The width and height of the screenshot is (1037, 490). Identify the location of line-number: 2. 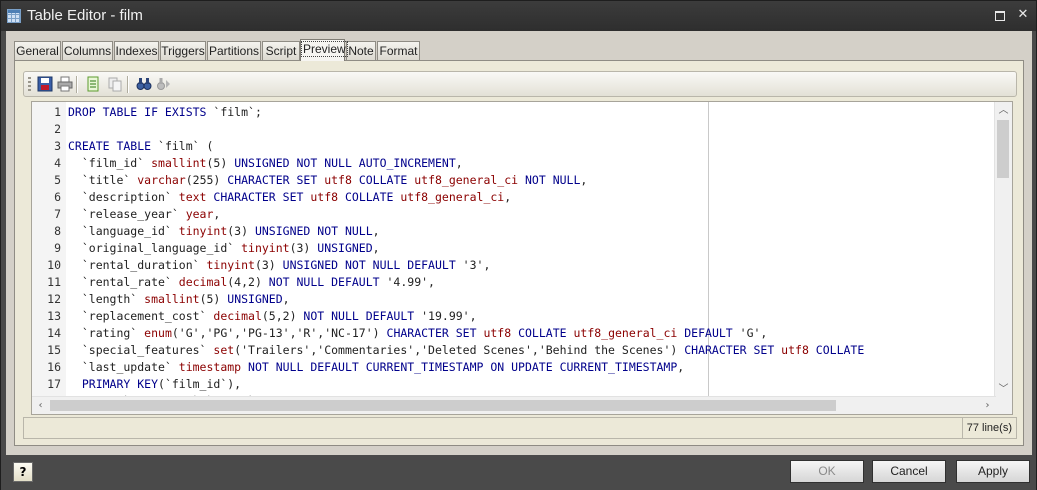
(57, 129).